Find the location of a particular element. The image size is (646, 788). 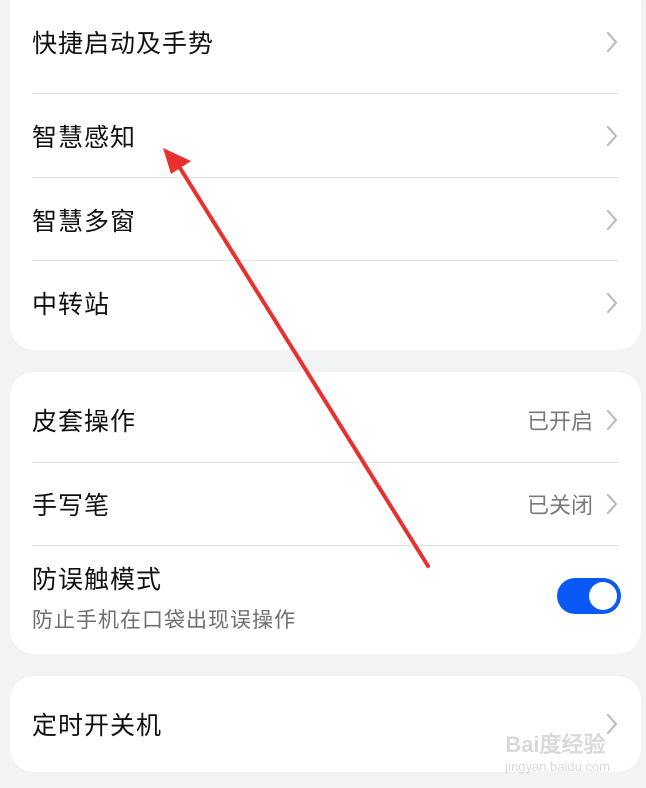

setting-label: 手写笔 is located at coordinates (71, 505).